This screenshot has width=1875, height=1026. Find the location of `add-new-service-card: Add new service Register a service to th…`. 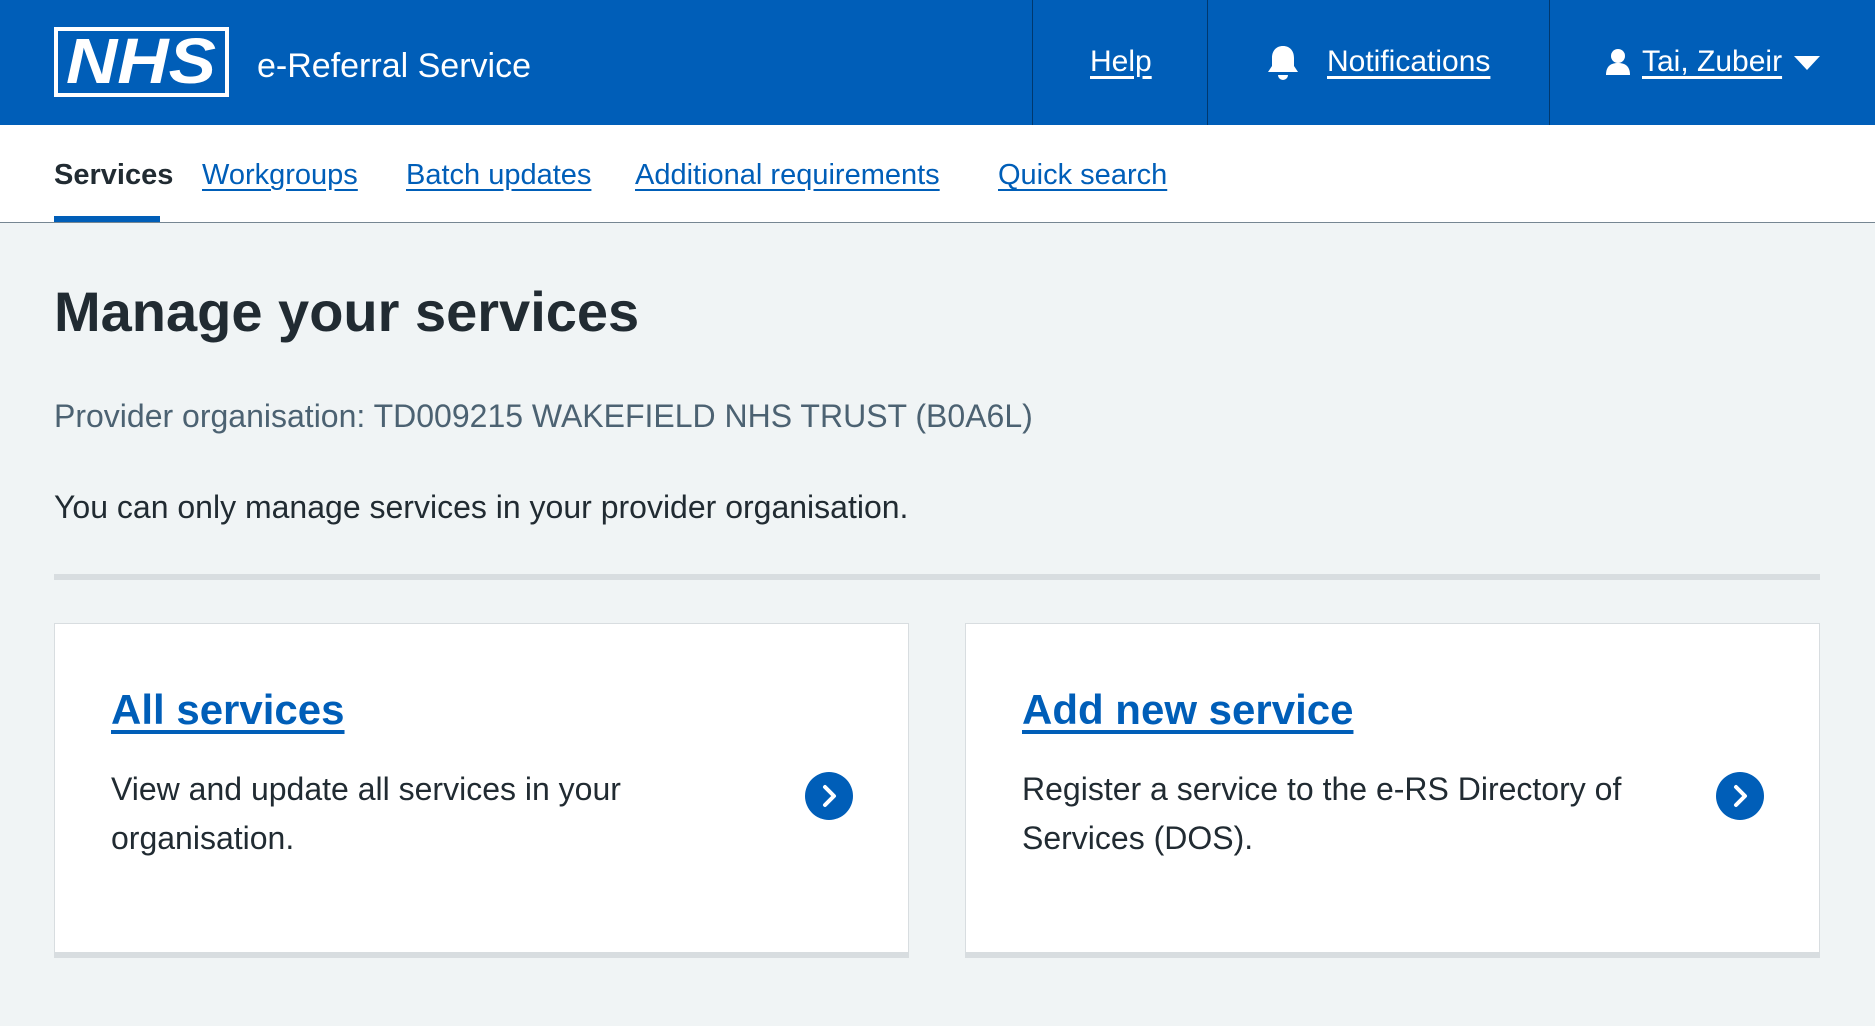

add-new-service-card: Add new service Register a service to th… is located at coordinates (1392, 790).